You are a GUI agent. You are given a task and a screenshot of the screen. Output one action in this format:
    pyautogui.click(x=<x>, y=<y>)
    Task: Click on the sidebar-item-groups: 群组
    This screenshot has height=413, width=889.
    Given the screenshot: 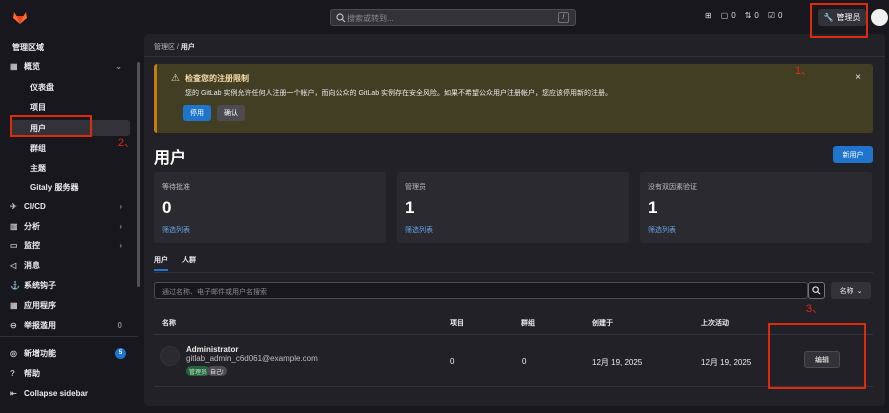 What is the action you would take?
    pyautogui.click(x=38, y=148)
    